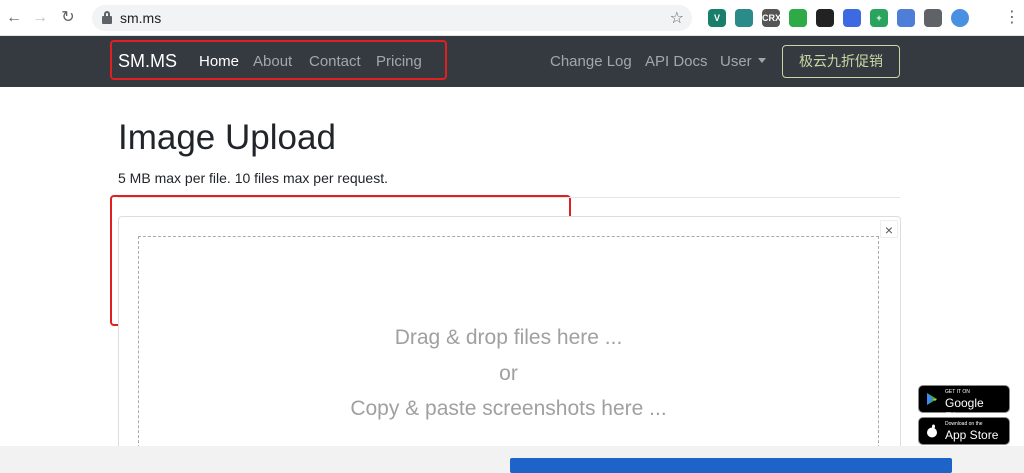  I want to click on vue-devtools-icon: V, so click(717, 18).